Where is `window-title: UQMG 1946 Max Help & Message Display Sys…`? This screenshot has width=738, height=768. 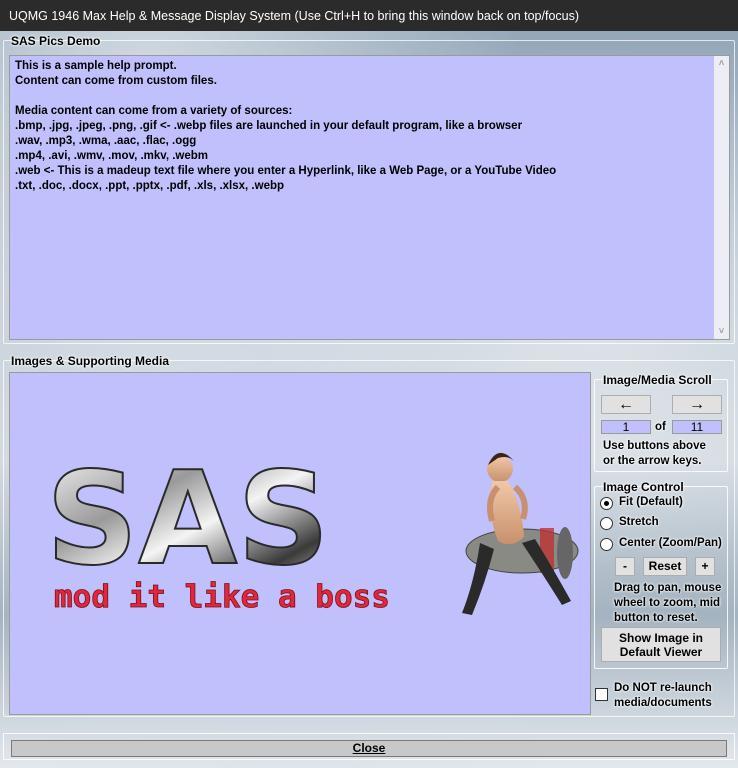 window-title: UQMG 1946 Max Help & Message Display Sys… is located at coordinates (294, 16).